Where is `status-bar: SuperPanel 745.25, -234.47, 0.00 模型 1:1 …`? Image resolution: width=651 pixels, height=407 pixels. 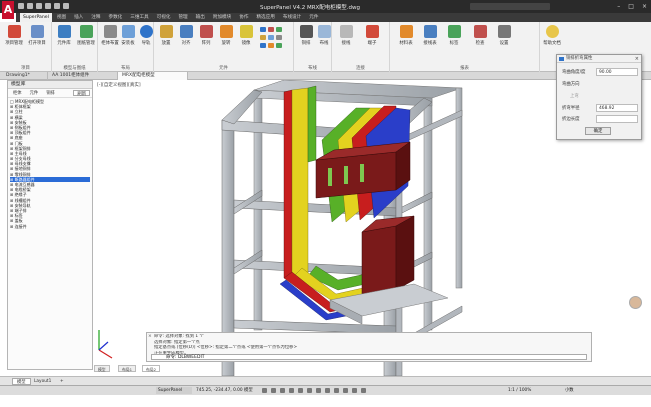
status-bar: SuperPanel 745.25, -234.47, 0.00 模型 1:1 … is located at coordinates (325, 390).